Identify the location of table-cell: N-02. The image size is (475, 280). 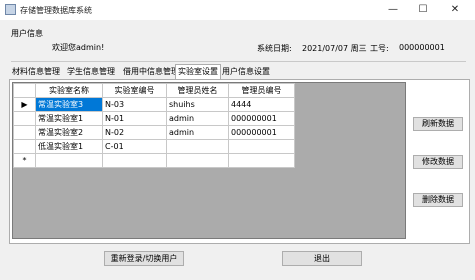
(134, 132).